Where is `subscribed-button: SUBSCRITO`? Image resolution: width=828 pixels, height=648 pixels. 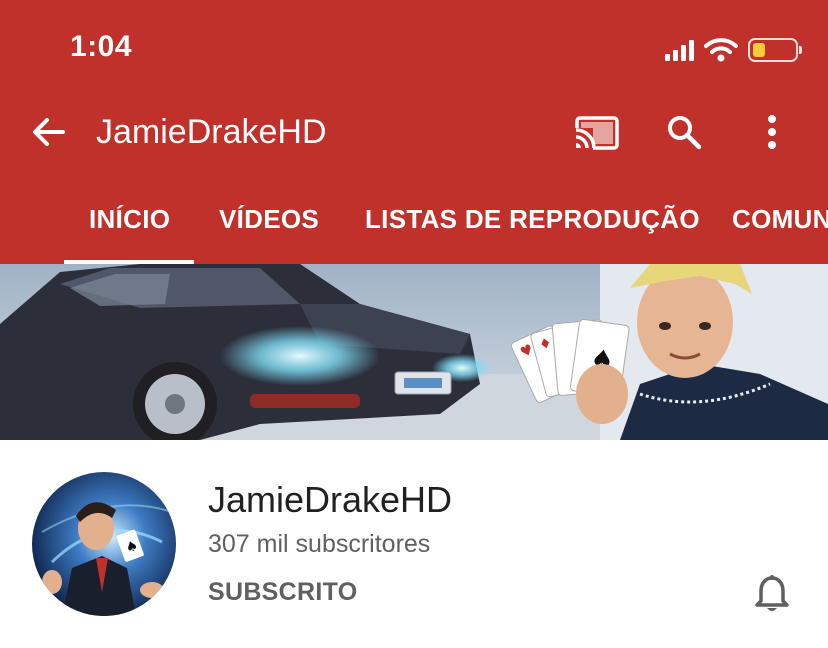 subscribed-button: SUBSCRITO is located at coordinates (282, 592).